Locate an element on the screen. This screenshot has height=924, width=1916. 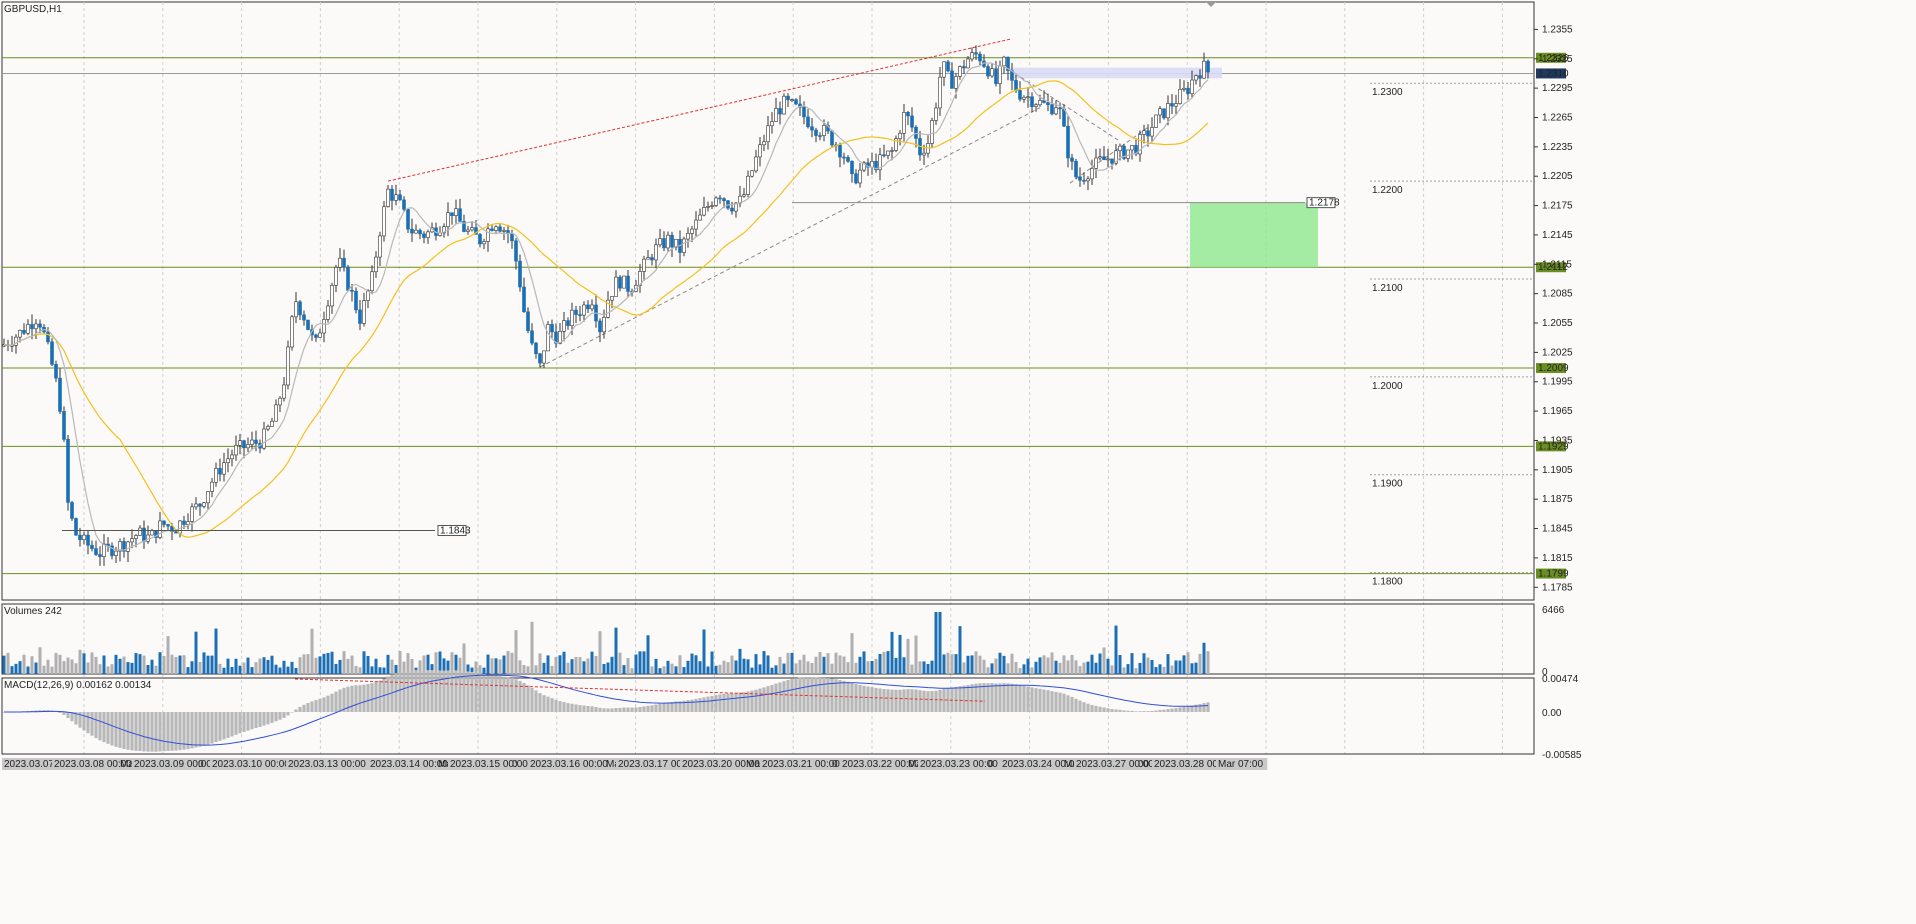
volume-tick-label: 6466 is located at coordinates (1553, 610).